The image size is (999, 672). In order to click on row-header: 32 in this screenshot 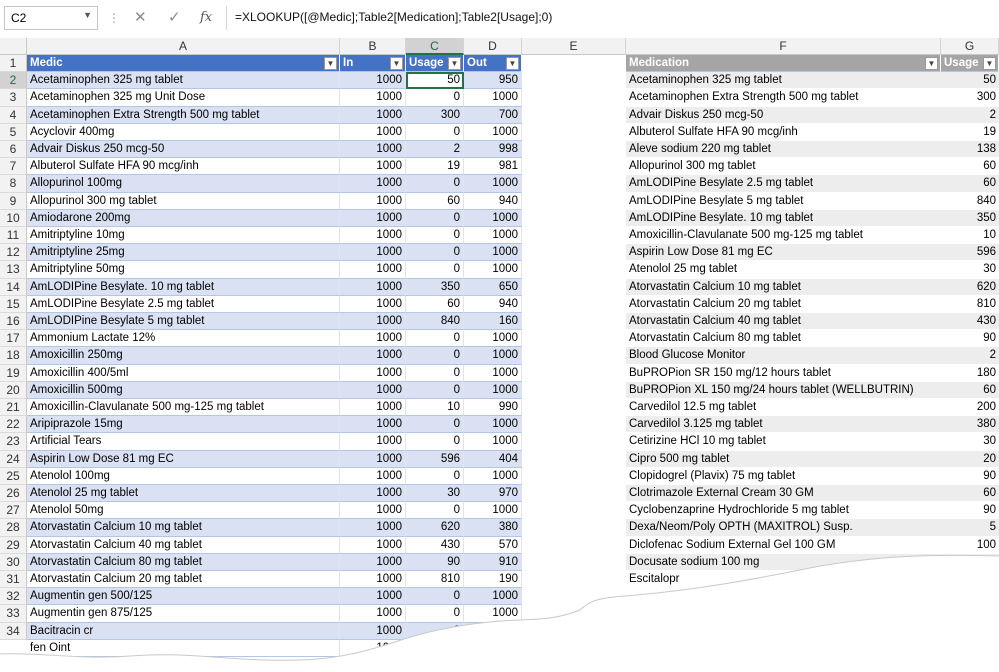, I will do `click(13, 597)`.